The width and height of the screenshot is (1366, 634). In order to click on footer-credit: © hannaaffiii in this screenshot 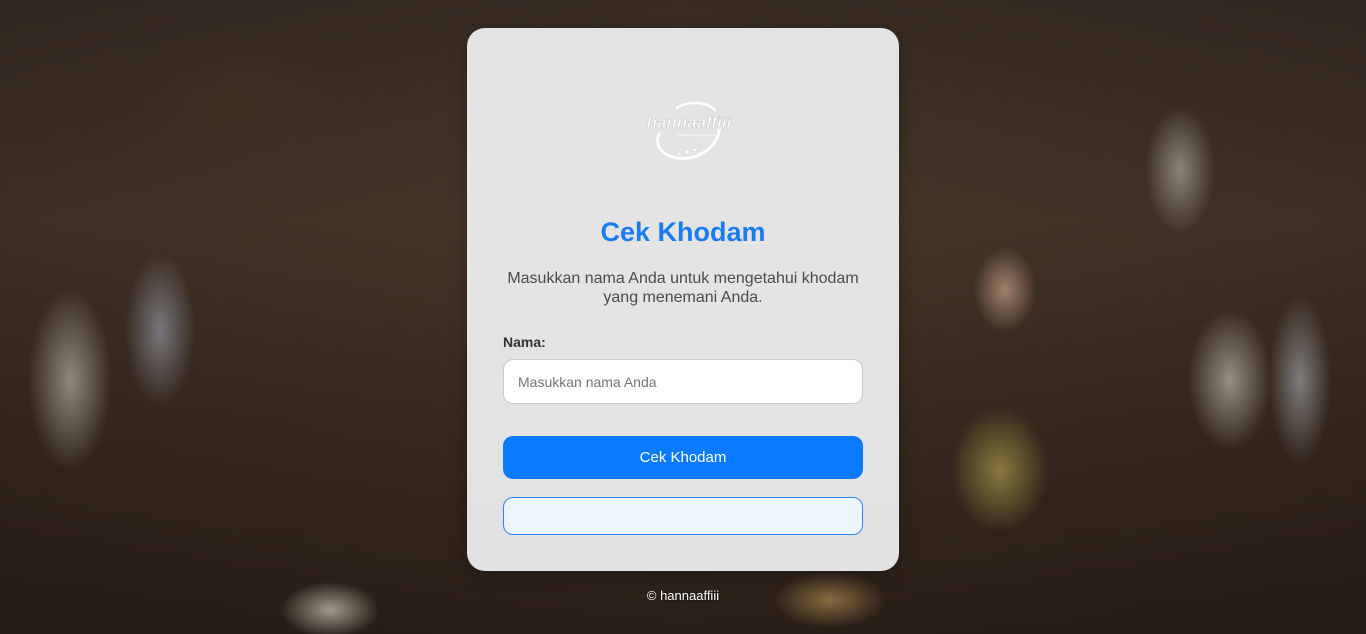, I will do `click(683, 595)`.